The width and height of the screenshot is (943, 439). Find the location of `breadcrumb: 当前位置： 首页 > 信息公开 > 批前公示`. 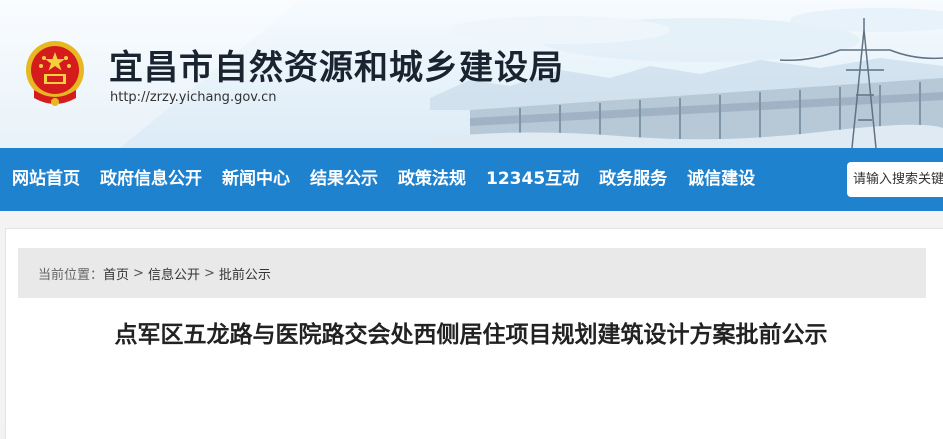

breadcrumb: 当前位置： 首页 > 信息公开 > 批前公示 is located at coordinates (472, 273).